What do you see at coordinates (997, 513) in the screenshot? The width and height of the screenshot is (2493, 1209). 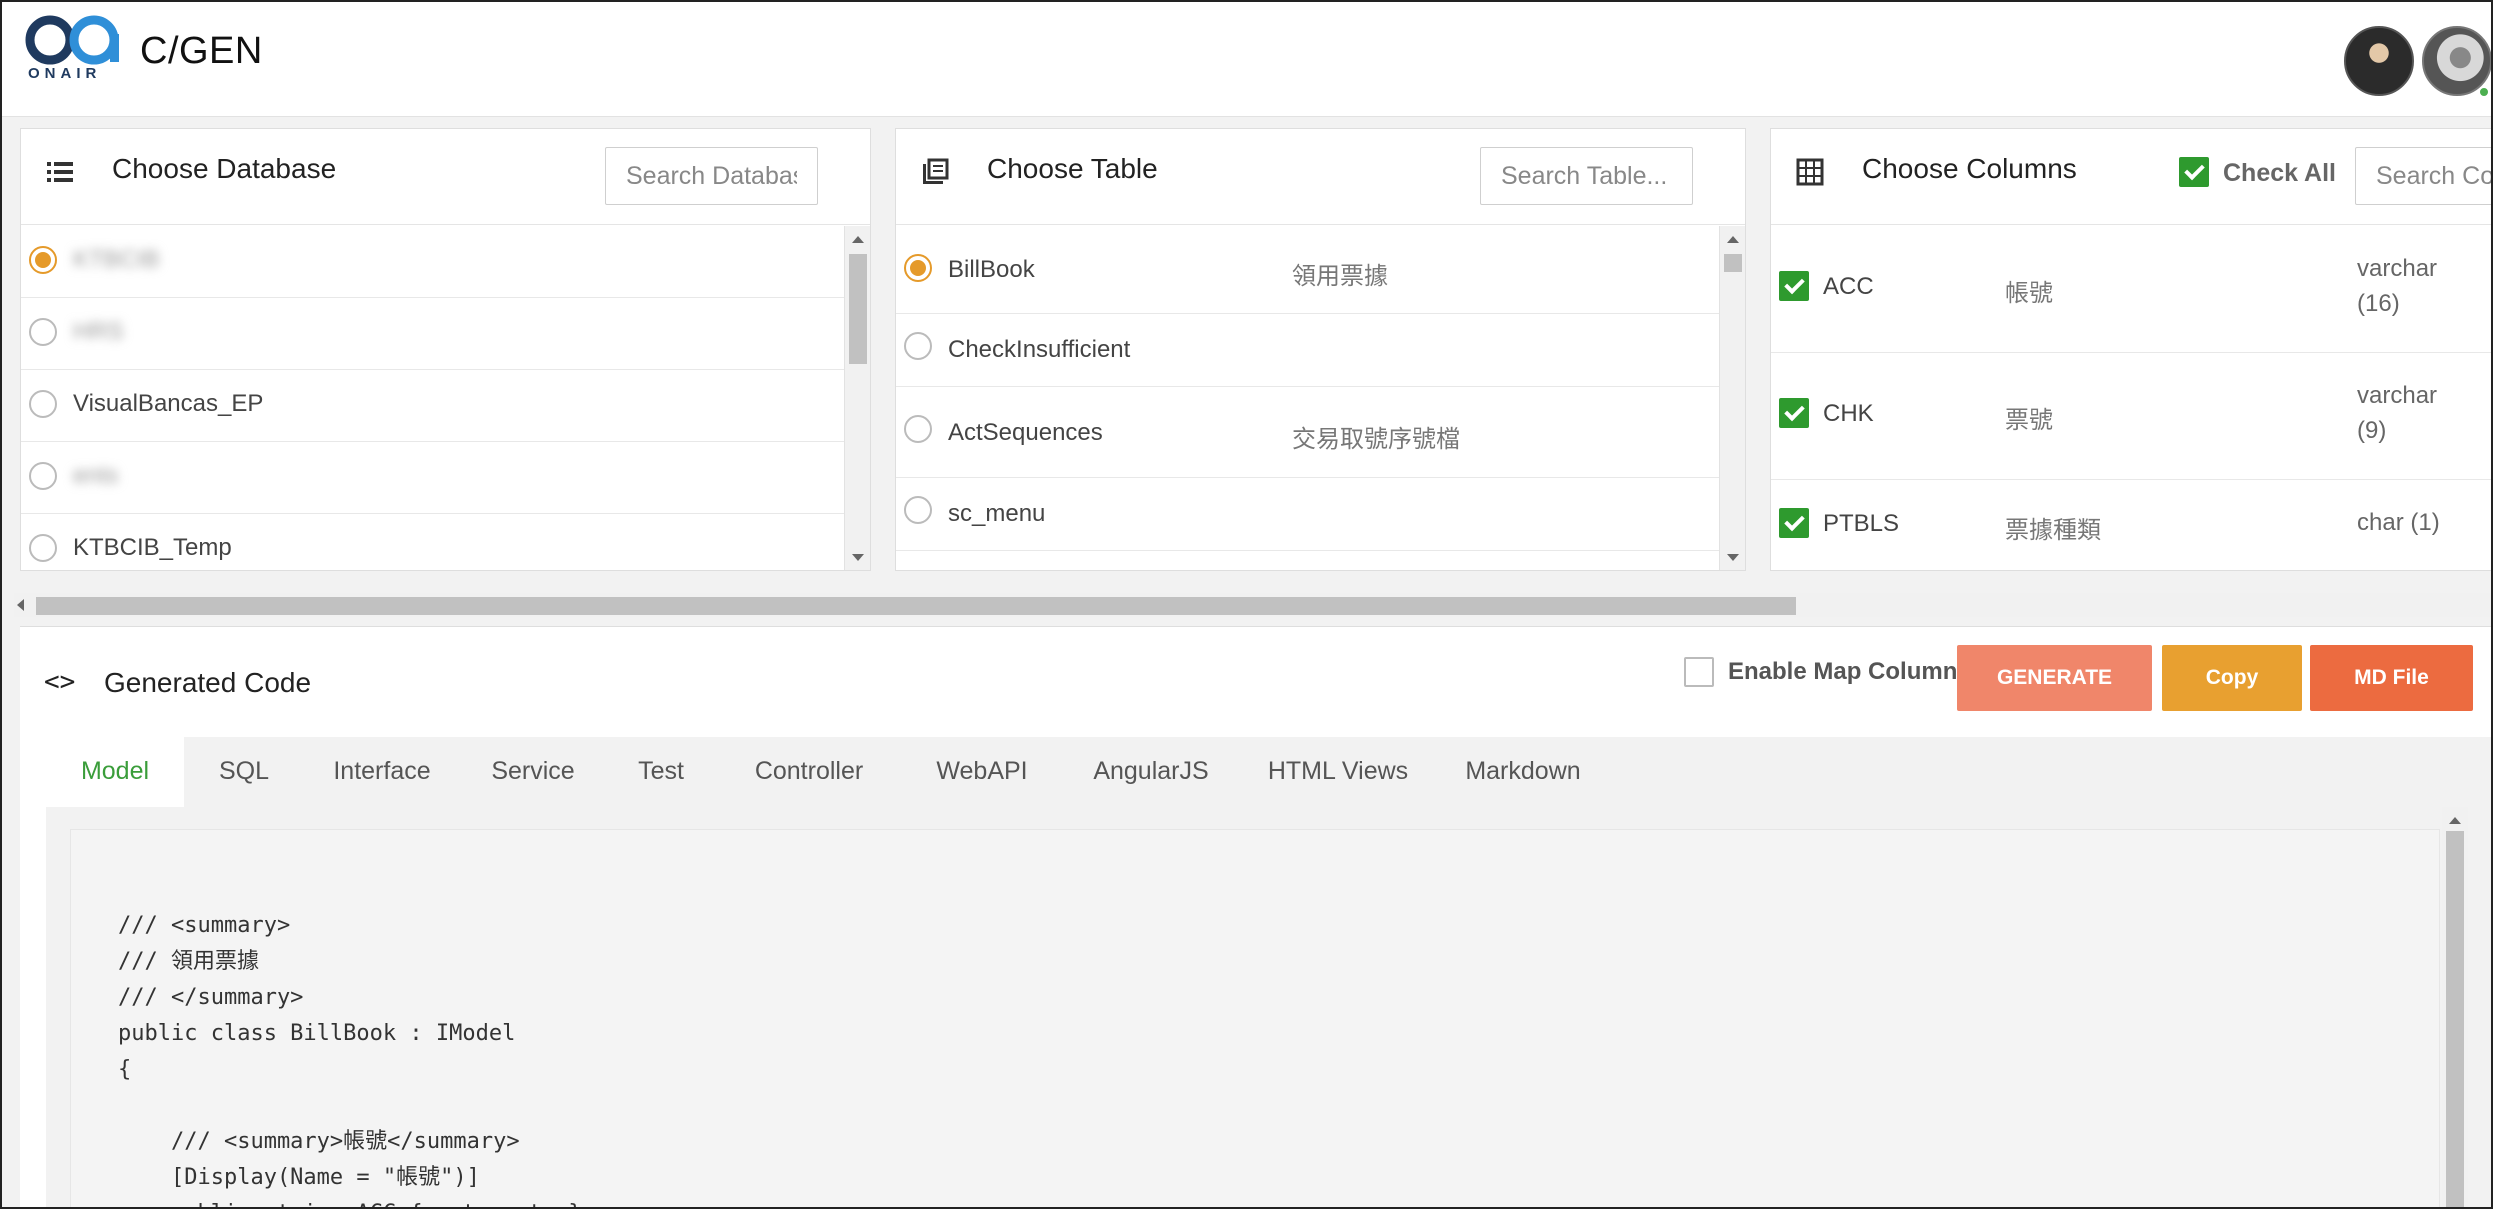 I see `table-name: sc_menu` at bounding box center [997, 513].